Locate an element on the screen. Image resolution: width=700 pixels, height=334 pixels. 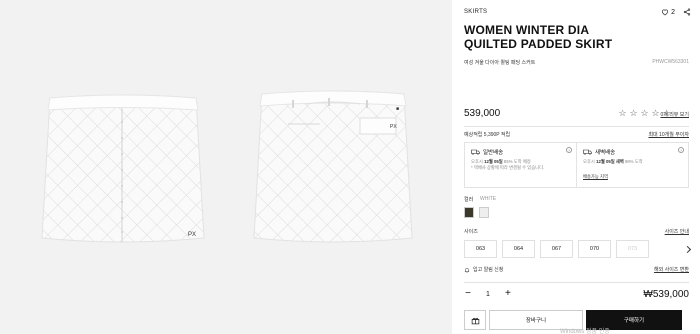
dawn-shipping-header: 새벽배송 is located at coordinates (632, 152).